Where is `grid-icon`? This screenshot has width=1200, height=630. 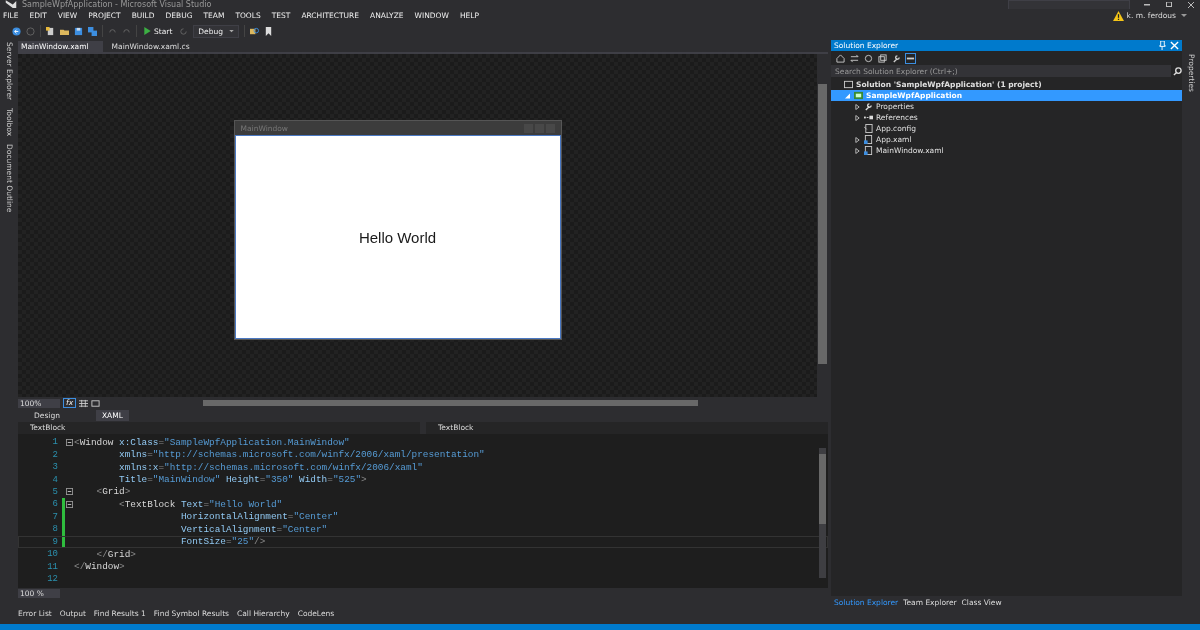 grid-icon is located at coordinates (84, 403).